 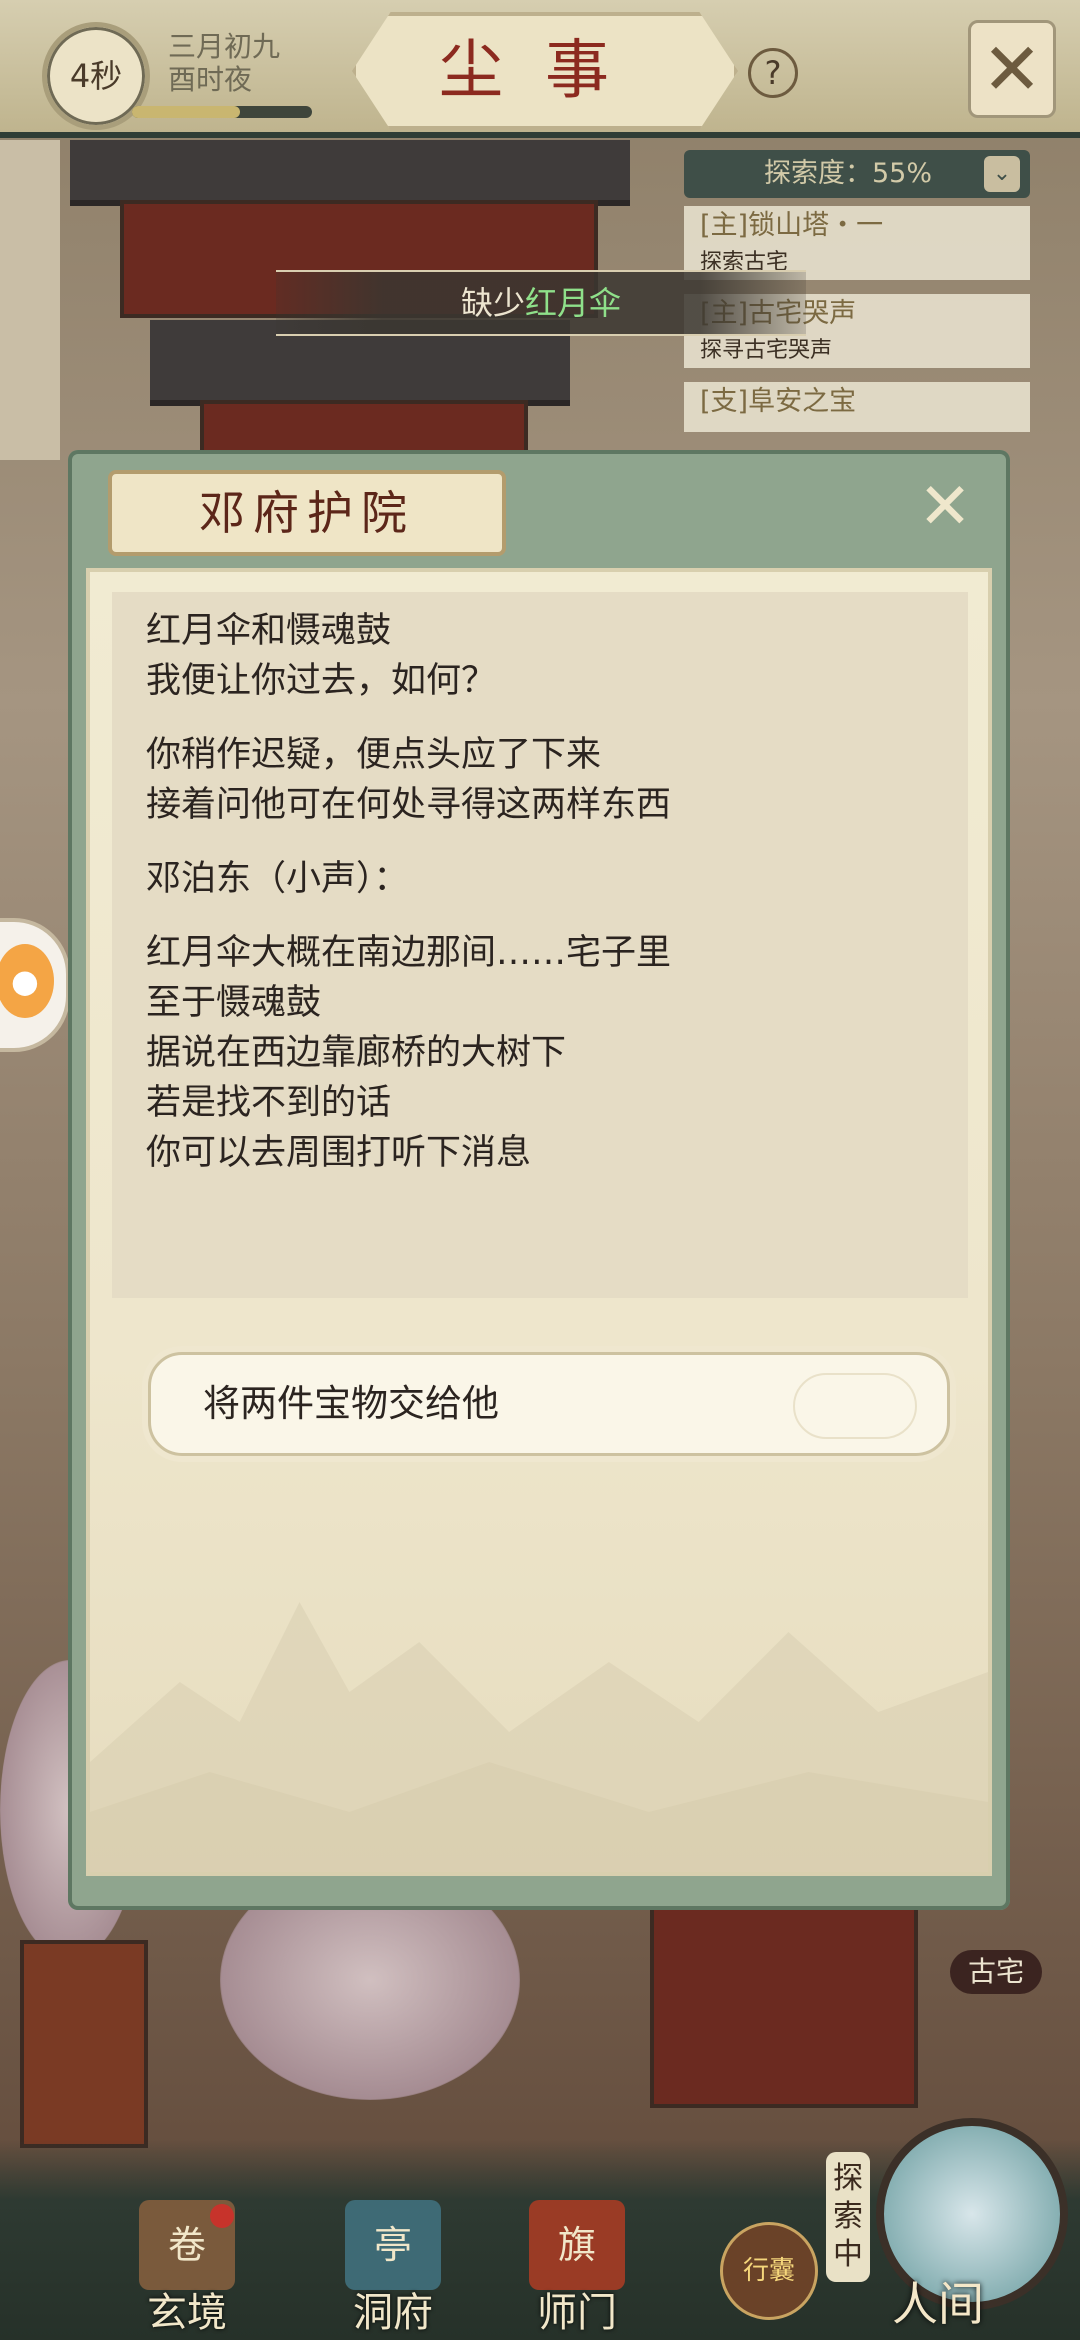 What do you see at coordinates (766, 350) in the screenshot?
I see `quest-subtitle: 探寻古宅哭声` at bounding box center [766, 350].